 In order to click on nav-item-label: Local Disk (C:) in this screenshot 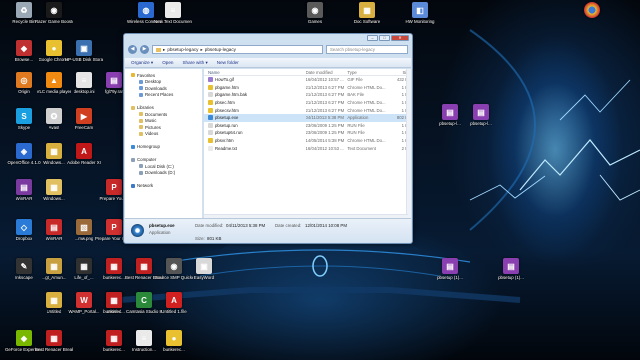, I will do `click(159, 166)`.